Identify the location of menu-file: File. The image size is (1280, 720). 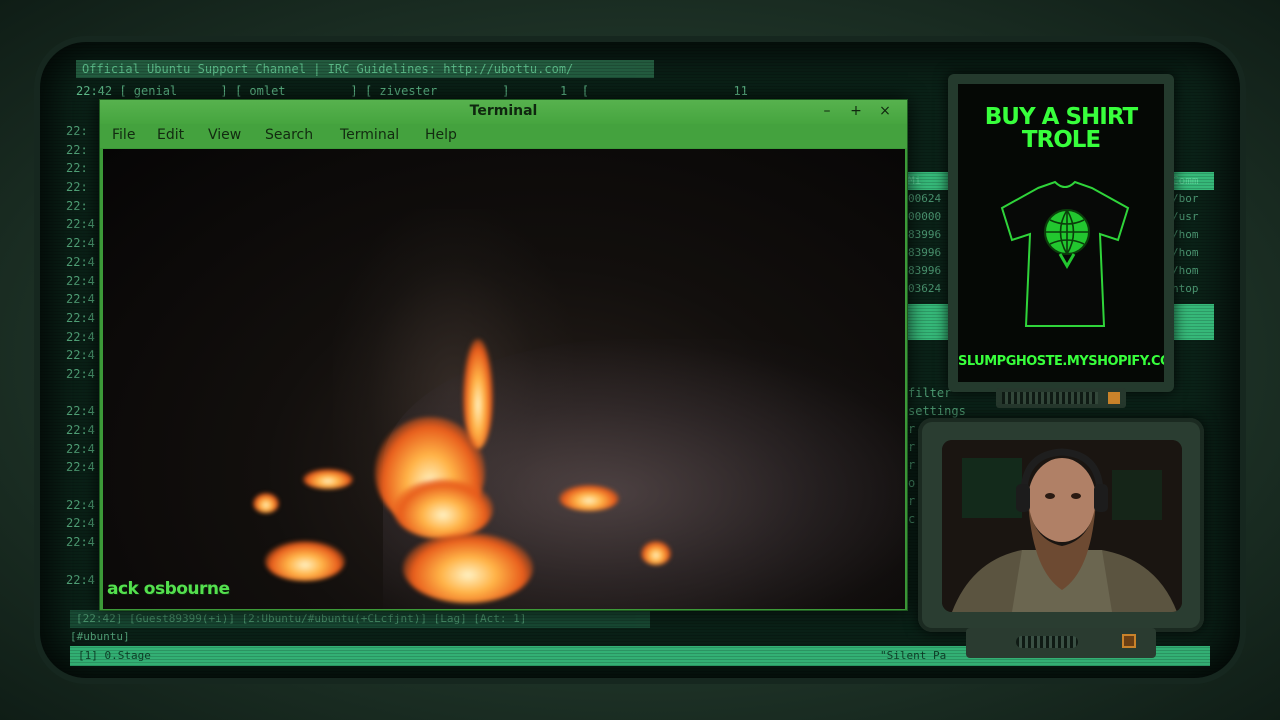
(123, 135).